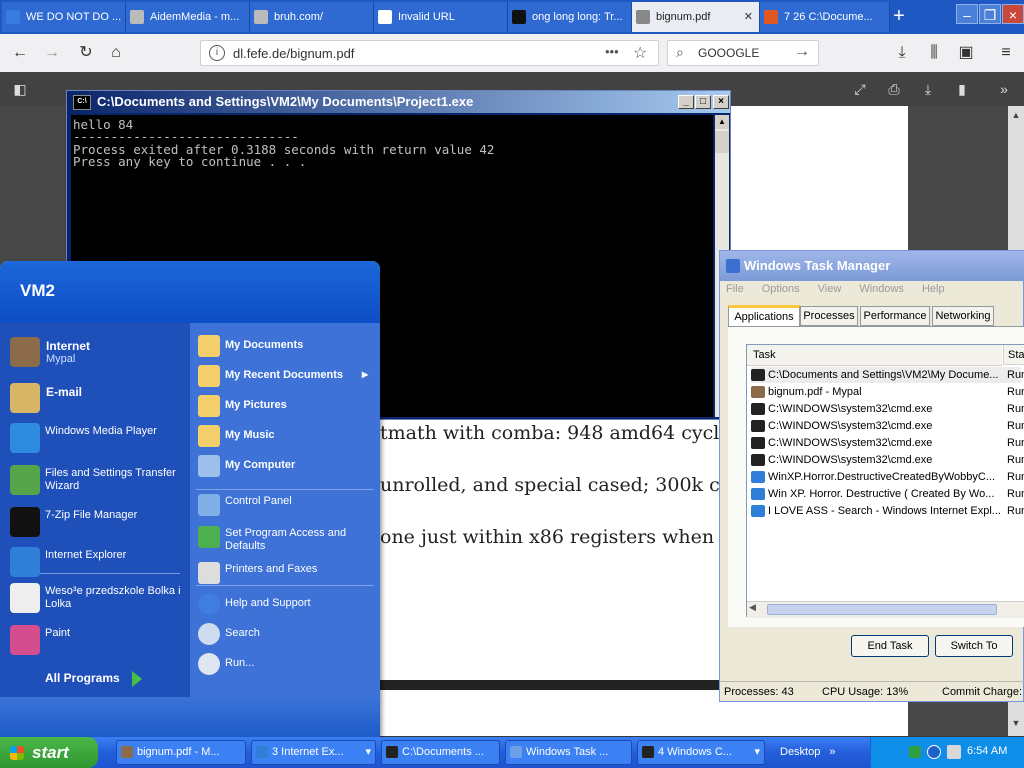  Describe the element at coordinates (860, 89) in the screenshot. I see `fullscreen-icon: ⤢` at that location.